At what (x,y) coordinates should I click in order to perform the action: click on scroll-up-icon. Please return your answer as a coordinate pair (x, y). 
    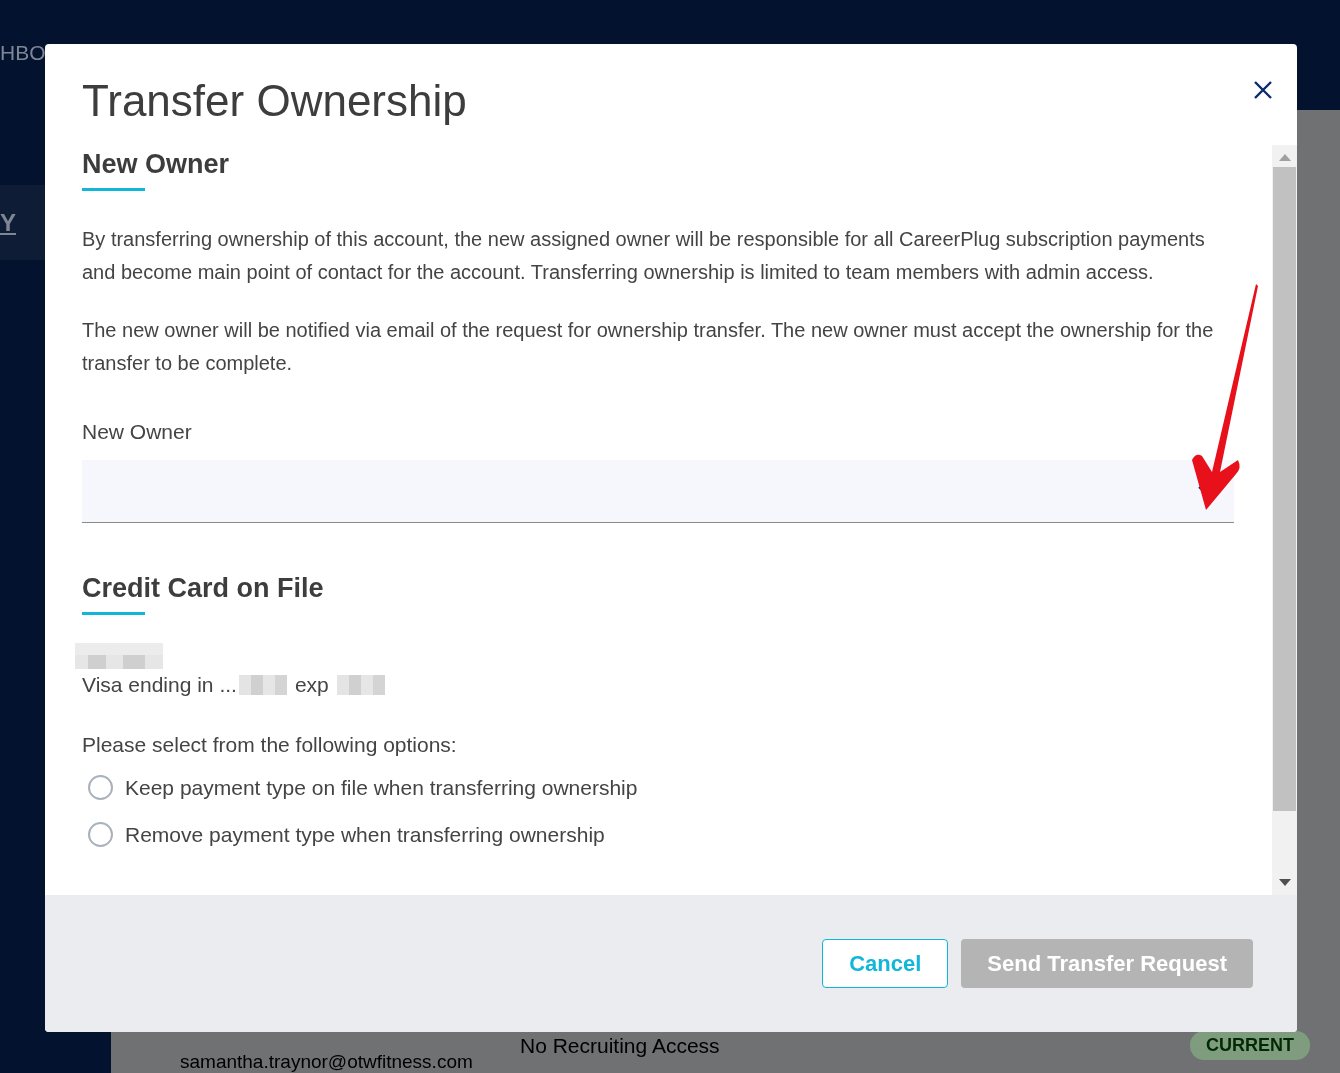
    Looking at the image, I should click on (1284, 157).